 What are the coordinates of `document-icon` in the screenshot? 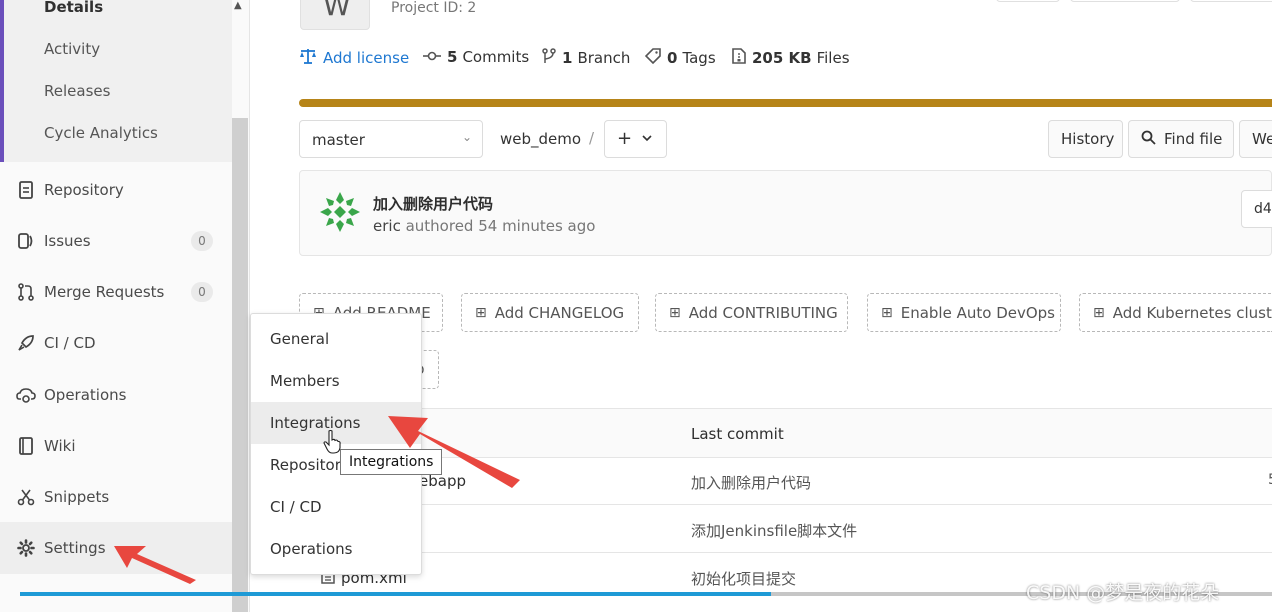 It's located at (26, 190).